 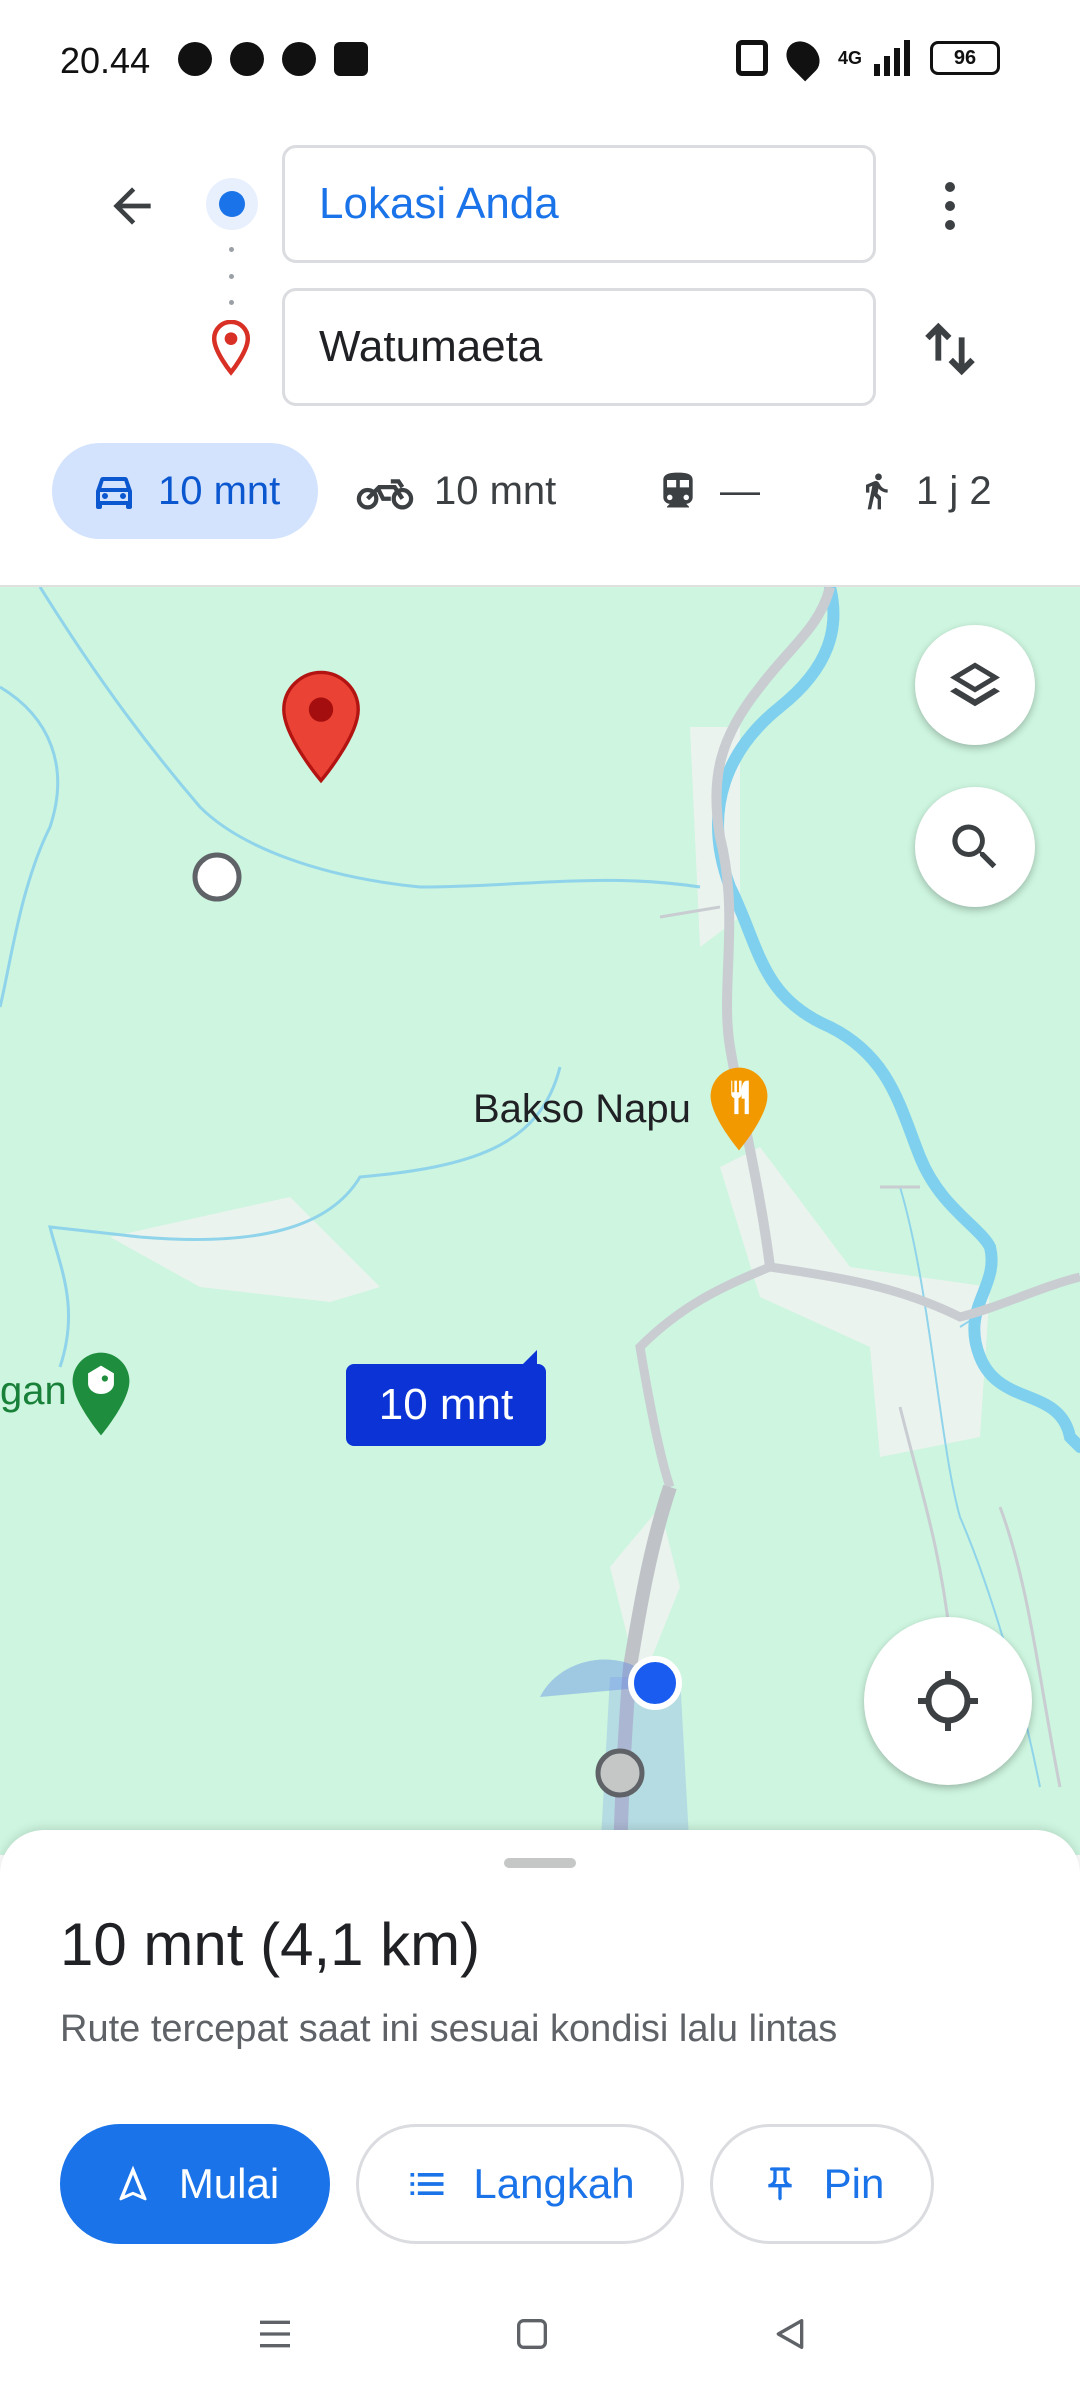 What do you see at coordinates (270, 1944) in the screenshot?
I see `route-summary: 10 mnt (4,1 km)` at bounding box center [270, 1944].